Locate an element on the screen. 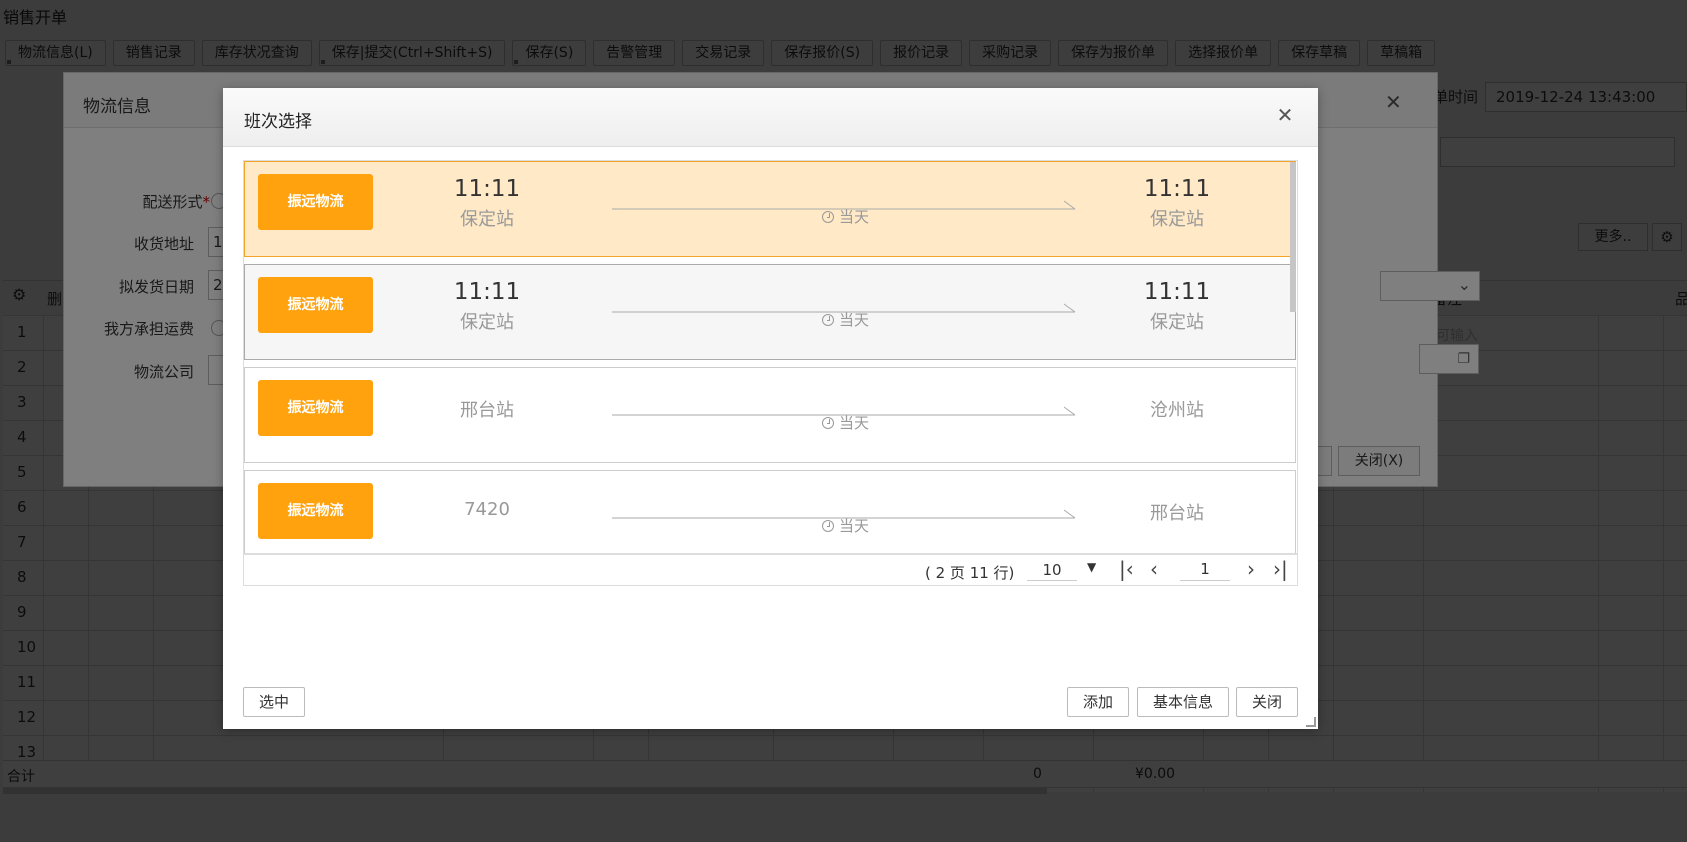 This screenshot has height=842, width=1687. resize-grip-icon is located at coordinates (1311, 722).